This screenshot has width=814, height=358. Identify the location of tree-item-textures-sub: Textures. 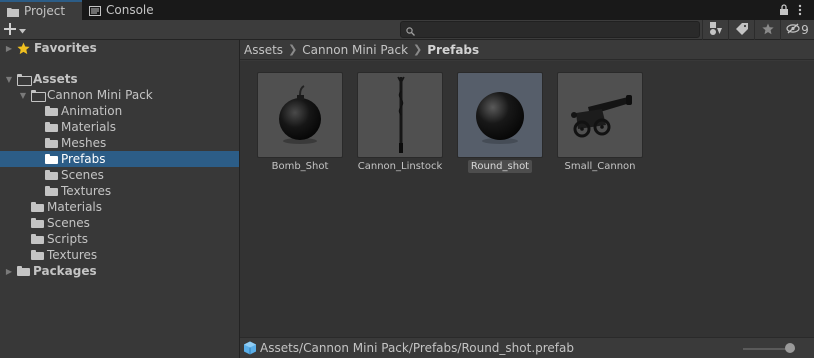
(119, 191).